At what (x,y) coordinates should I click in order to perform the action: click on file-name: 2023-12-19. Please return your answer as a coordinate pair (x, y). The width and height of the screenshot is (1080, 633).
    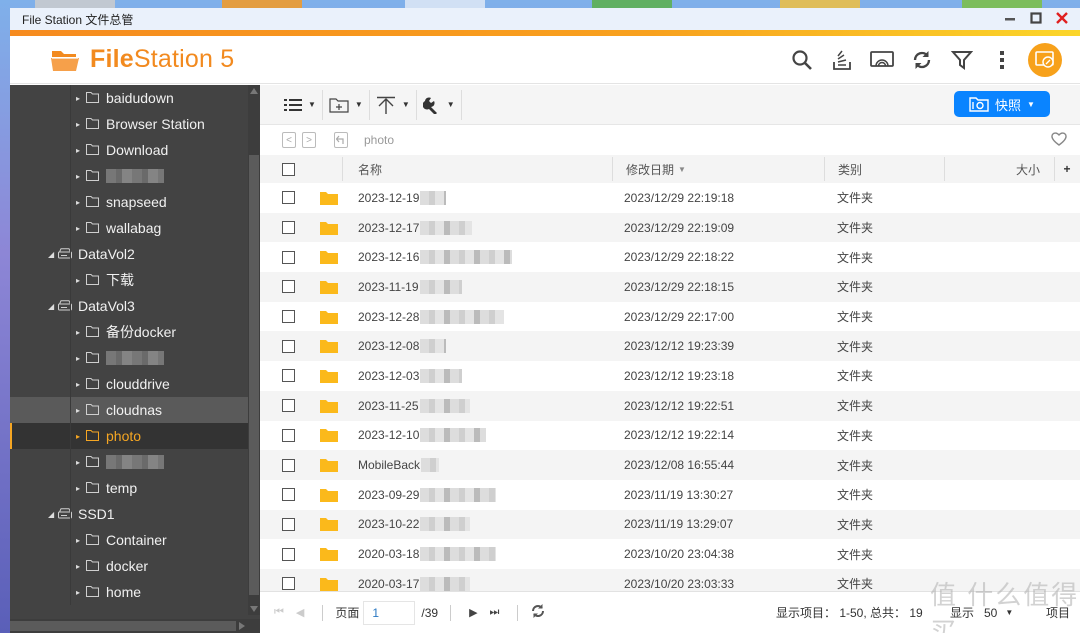
    Looking at the image, I should click on (402, 198).